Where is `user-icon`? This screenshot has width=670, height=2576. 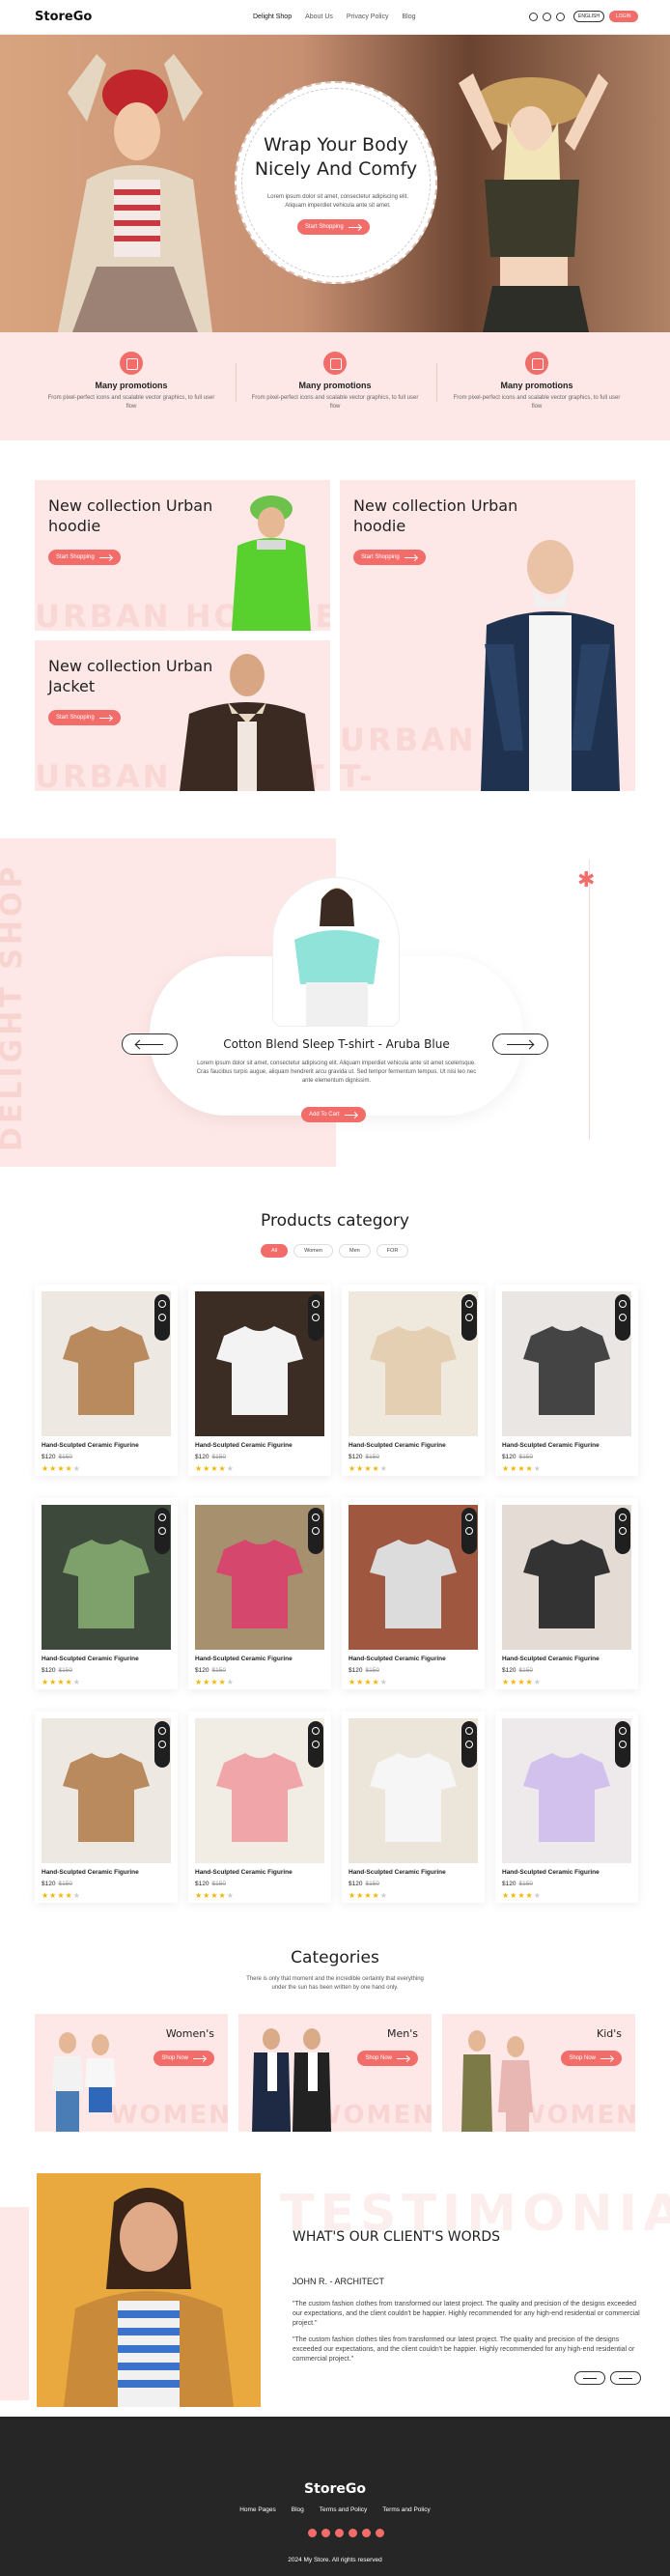
user-icon is located at coordinates (547, 16).